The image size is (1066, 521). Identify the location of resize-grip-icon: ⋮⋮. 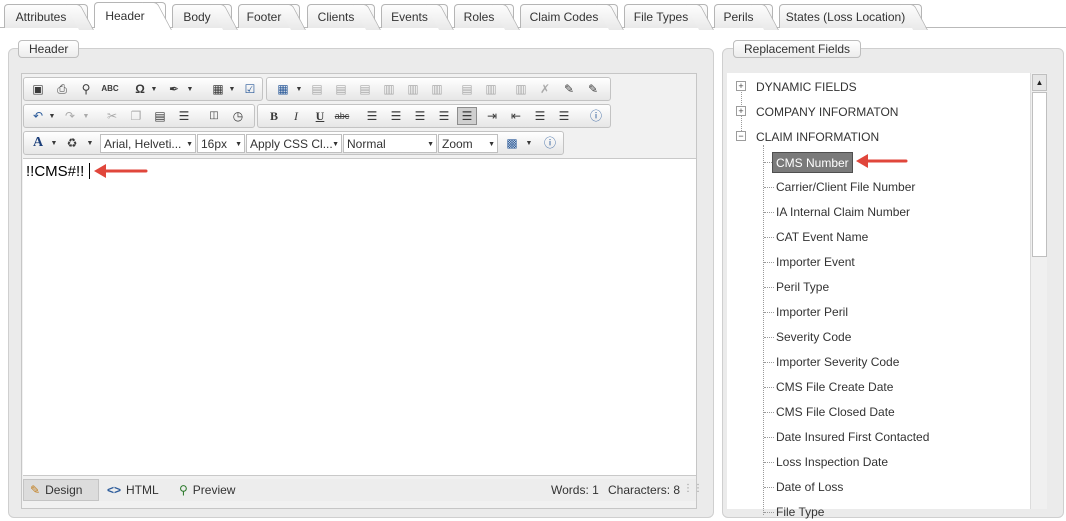
(693, 488).